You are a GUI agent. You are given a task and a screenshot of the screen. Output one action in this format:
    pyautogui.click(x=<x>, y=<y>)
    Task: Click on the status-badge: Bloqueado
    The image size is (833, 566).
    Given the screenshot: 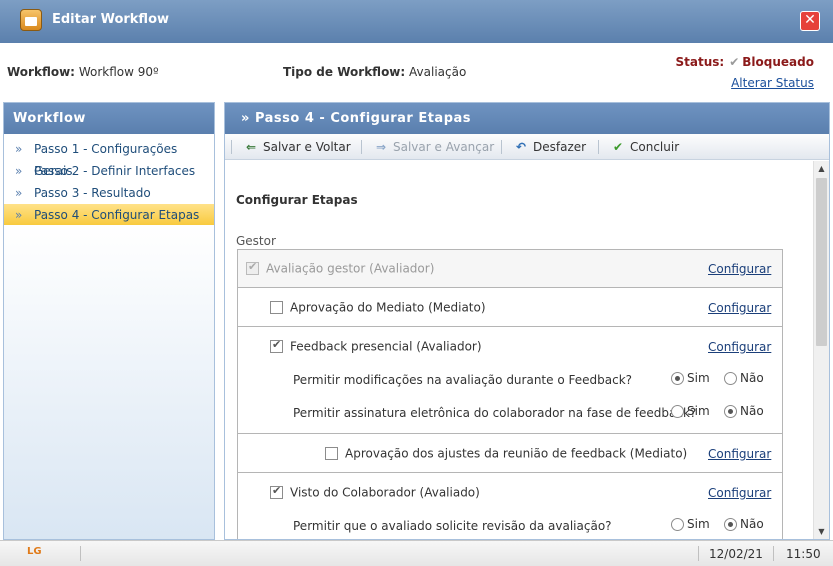 What is the action you would take?
    pyautogui.click(x=778, y=62)
    